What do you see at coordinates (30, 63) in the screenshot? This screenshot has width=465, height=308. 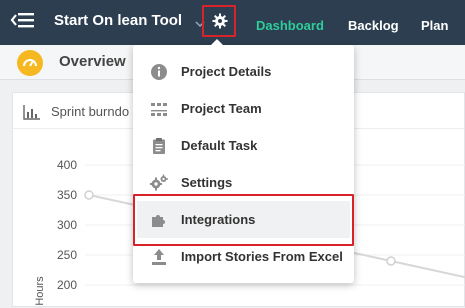 I see `dashboard-gauge-icon` at bounding box center [30, 63].